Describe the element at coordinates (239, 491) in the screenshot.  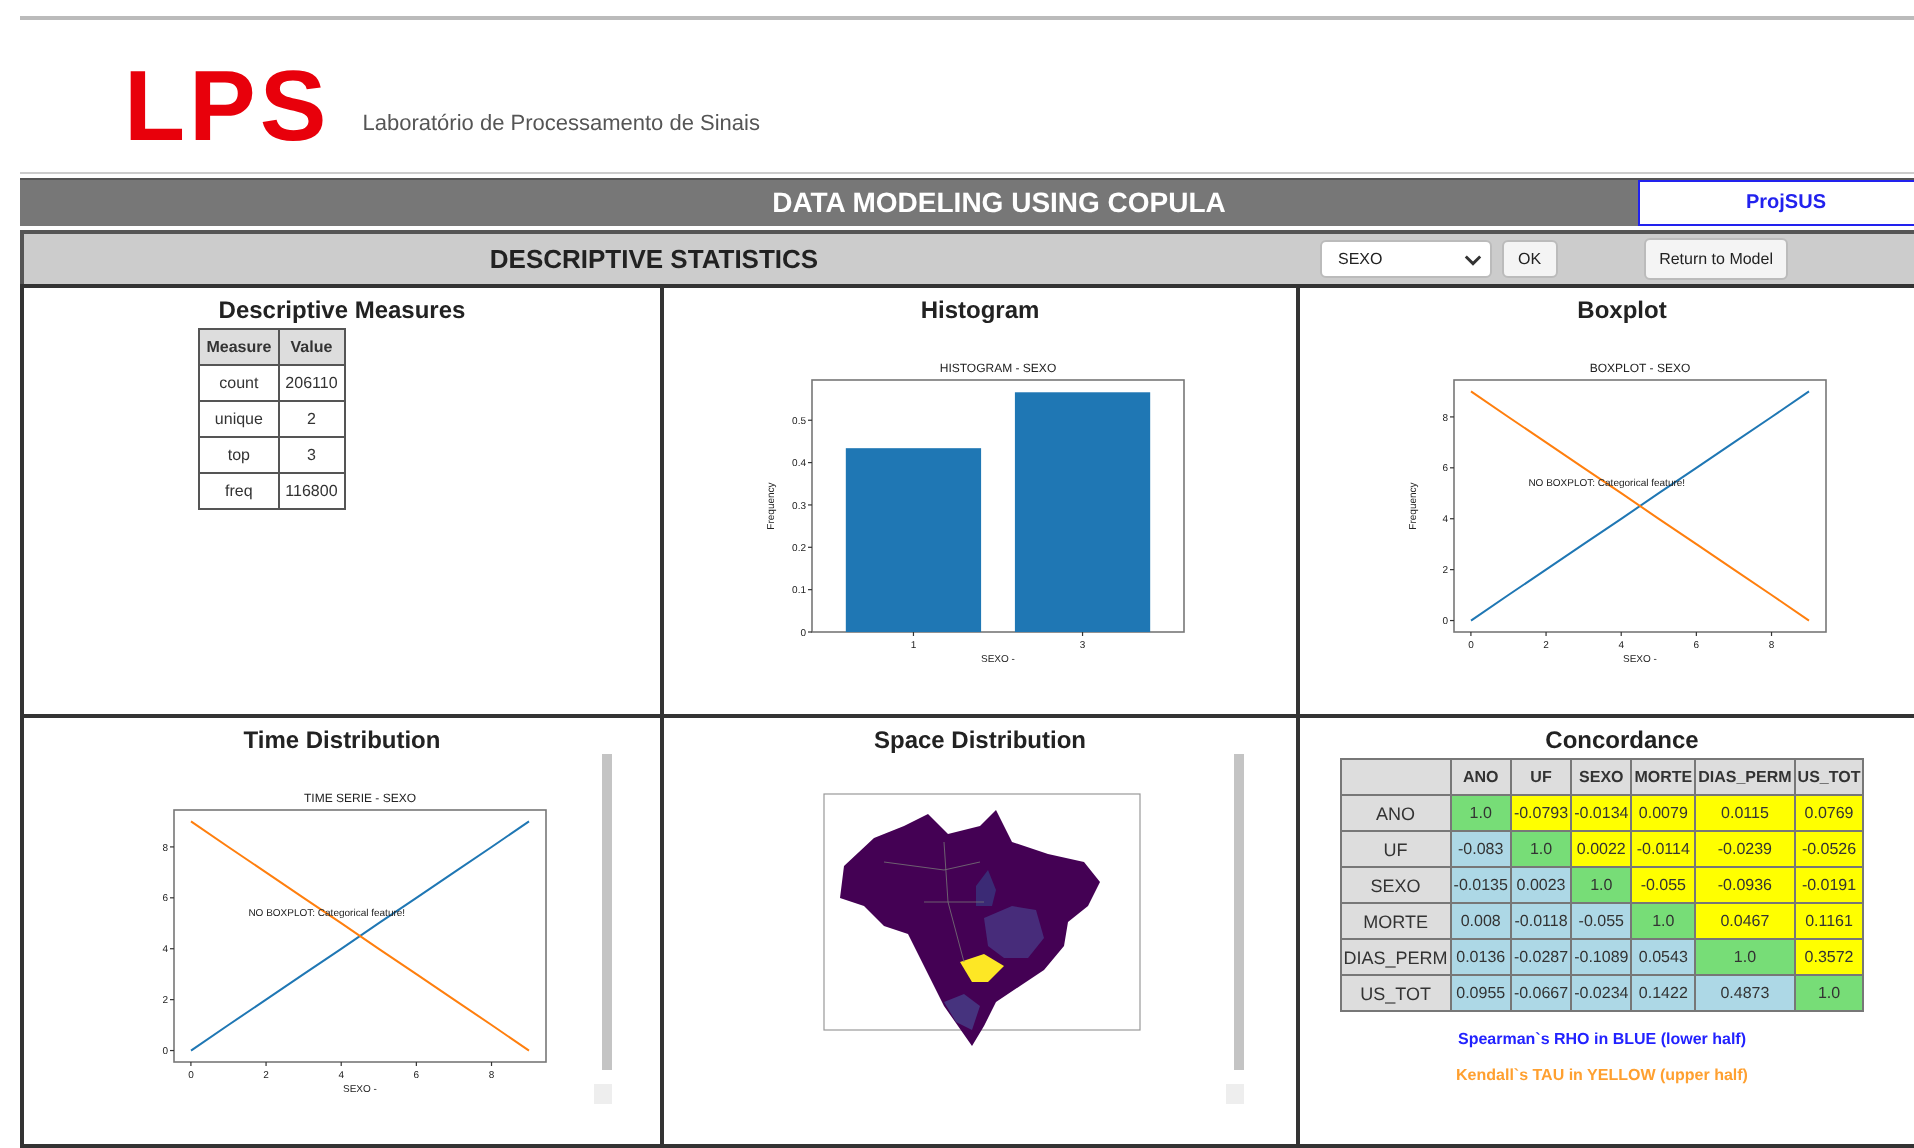
I see `table-cell: freq` at that location.